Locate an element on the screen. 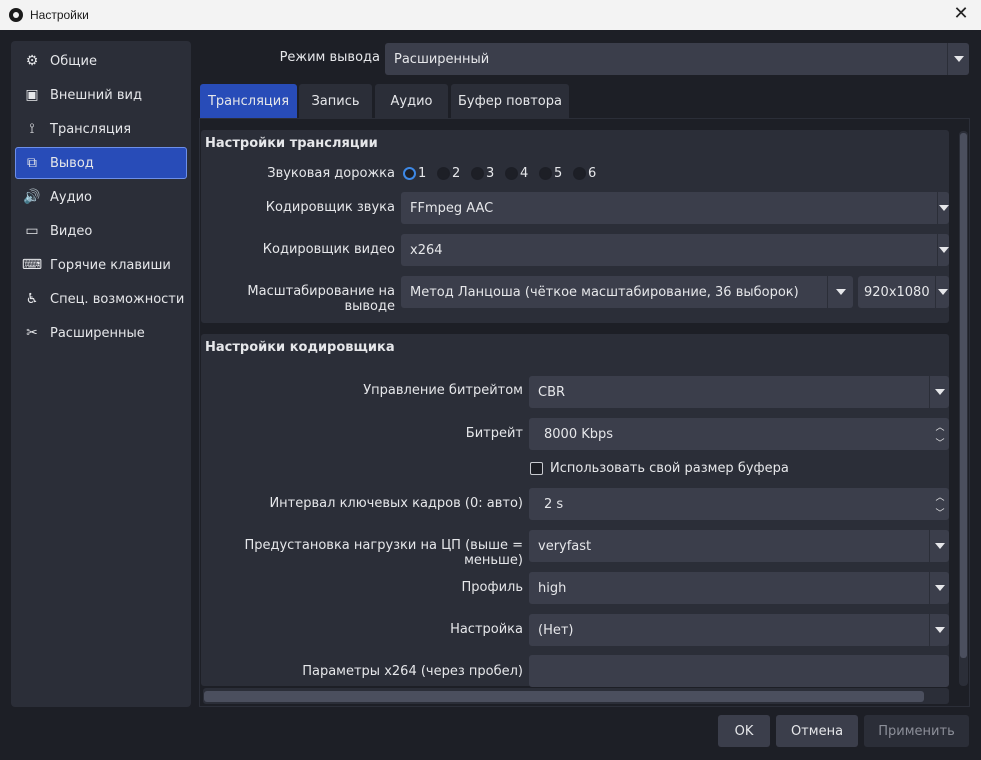  profile-label: Профиль is located at coordinates (492, 587).